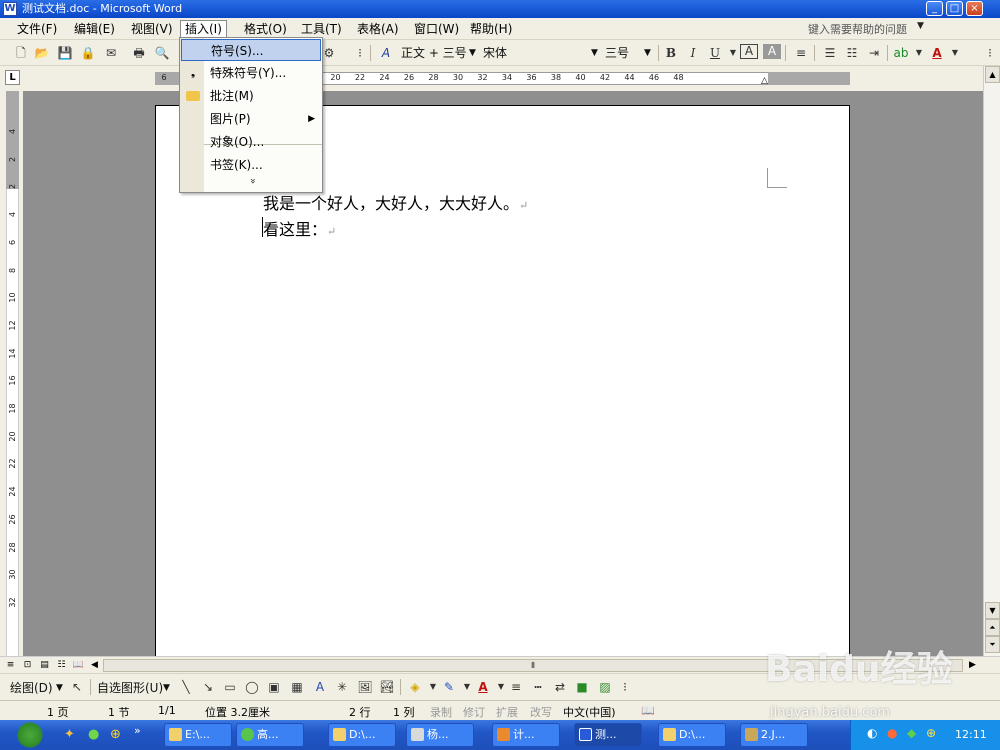 The width and height of the screenshot is (1000, 750). What do you see at coordinates (378, 29) in the screenshot?
I see `menu-table: 表格(A)` at bounding box center [378, 29].